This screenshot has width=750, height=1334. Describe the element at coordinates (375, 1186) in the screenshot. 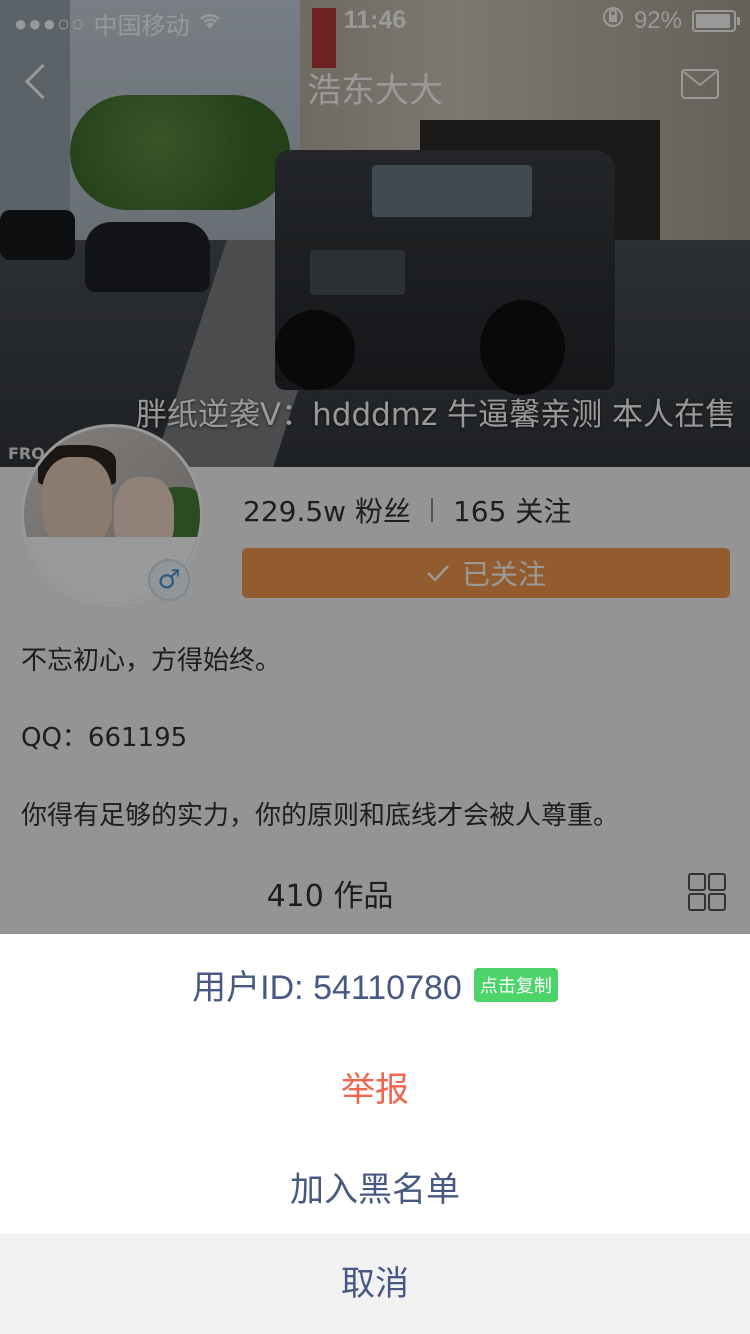

I see `blacklist-button: 加入黑名单` at that location.